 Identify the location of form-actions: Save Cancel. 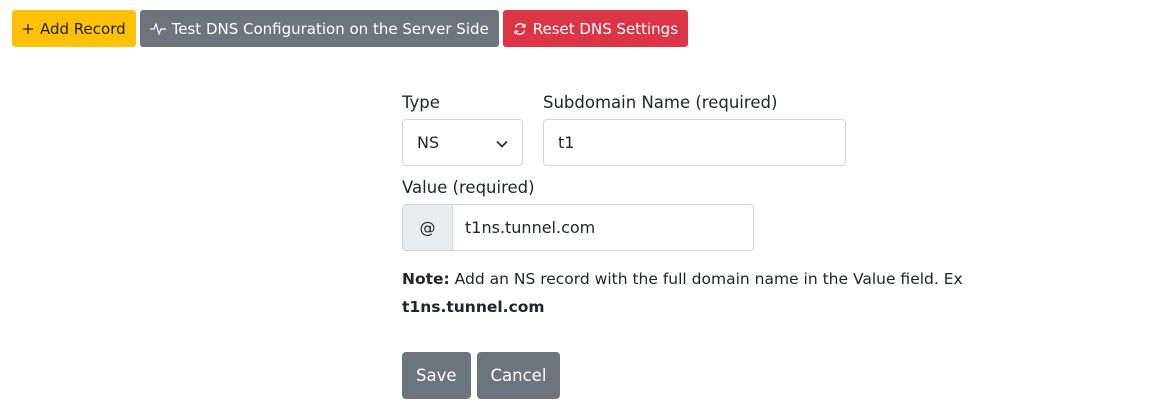
(752, 375).